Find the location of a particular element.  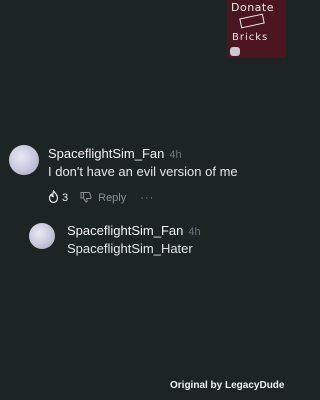

reply-time: 4h is located at coordinates (194, 232).